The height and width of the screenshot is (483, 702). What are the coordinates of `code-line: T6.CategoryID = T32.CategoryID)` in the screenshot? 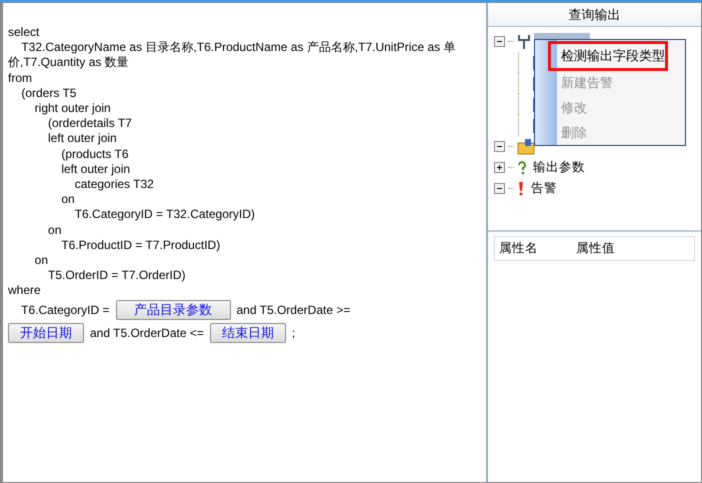 It's located at (165, 215).